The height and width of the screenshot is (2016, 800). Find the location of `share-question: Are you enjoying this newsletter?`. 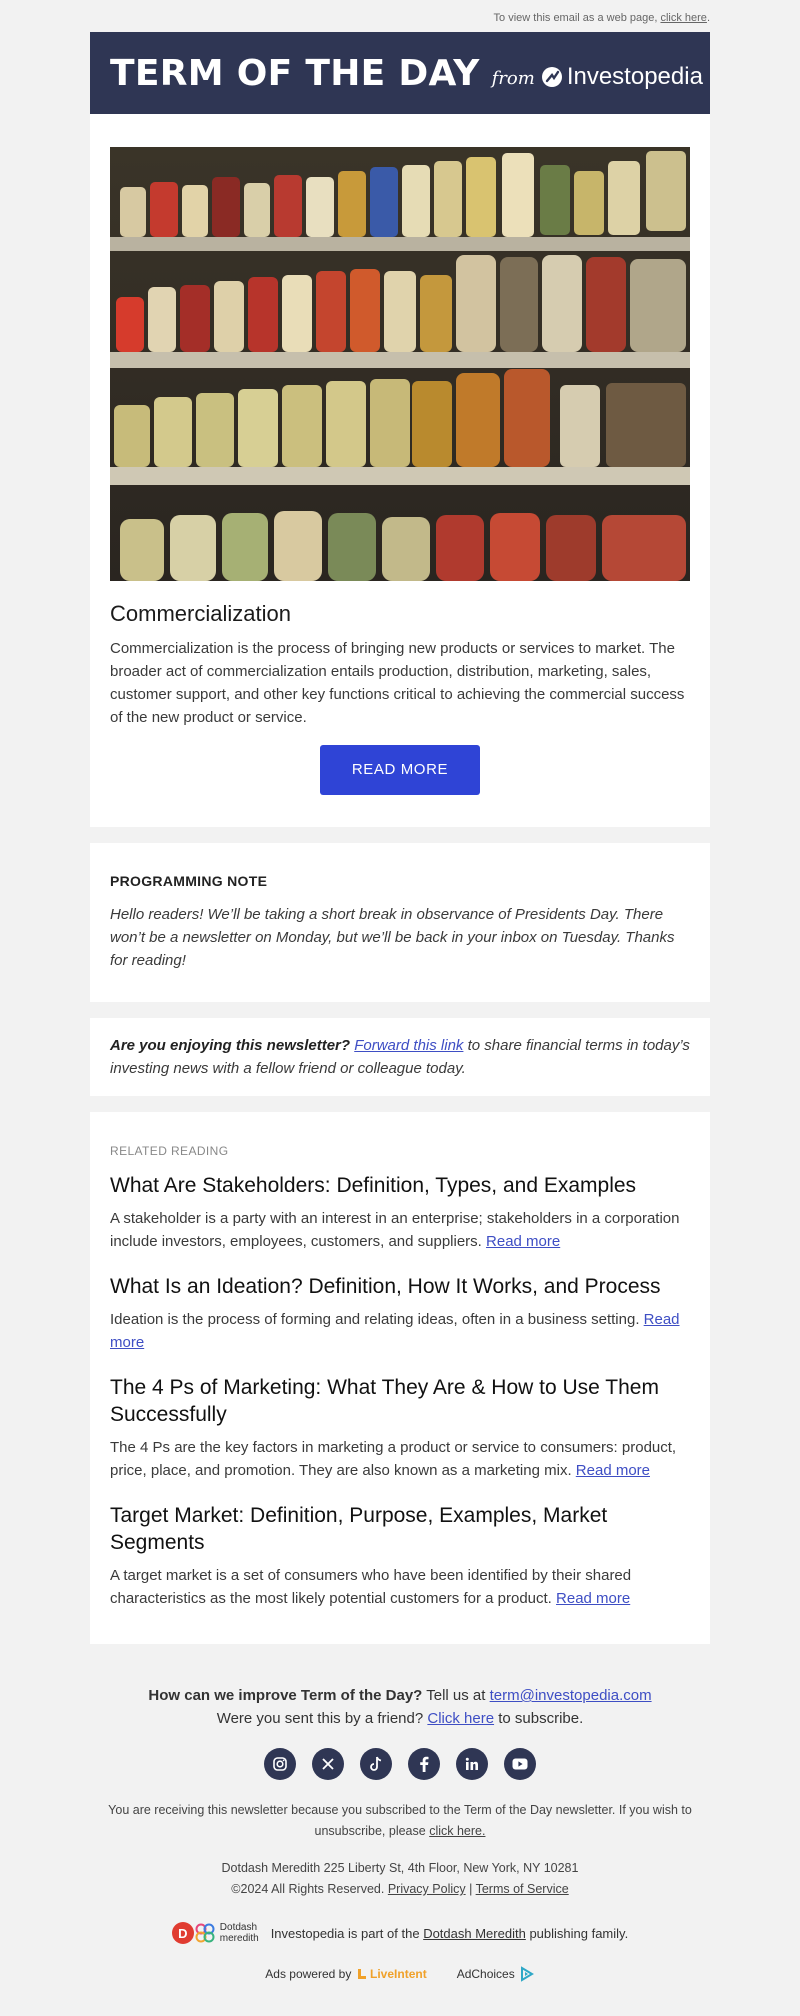

share-question: Are you enjoying this newsletter? is located at coordinates (230, 1045).